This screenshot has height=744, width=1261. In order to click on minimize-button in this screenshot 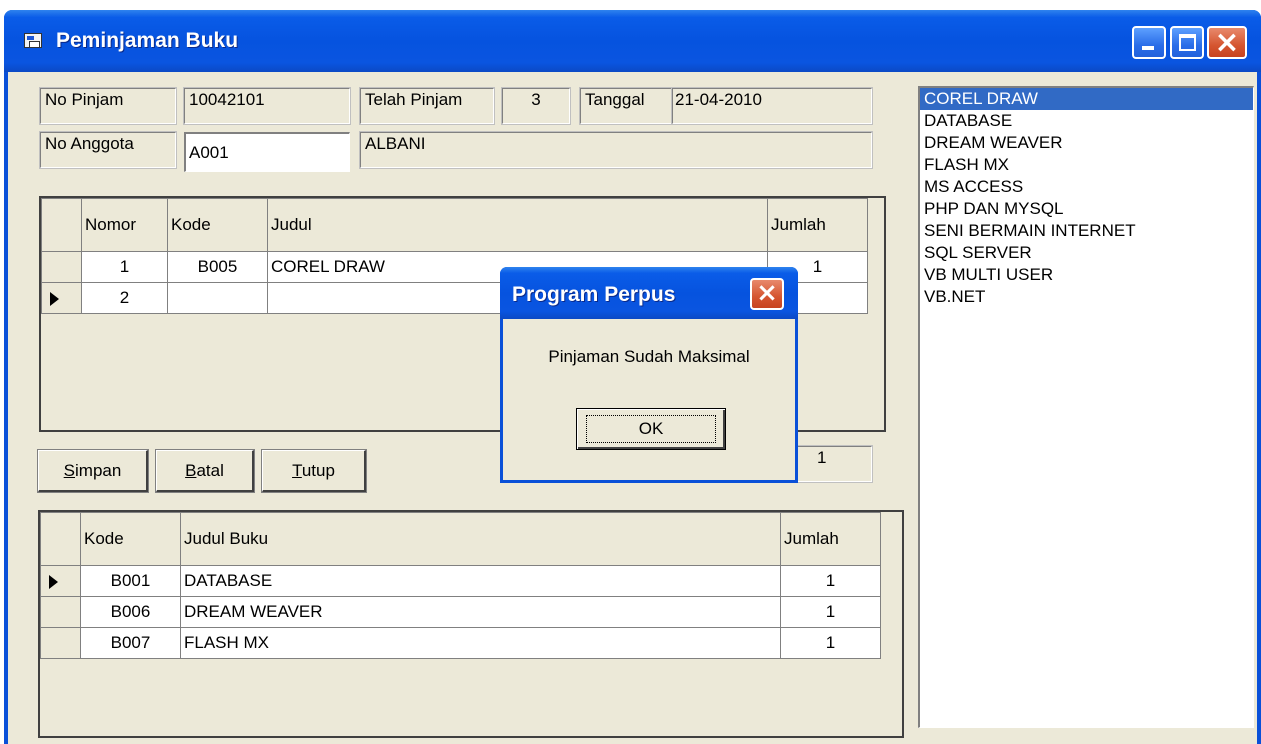, I will do `click(1149, 42)`.